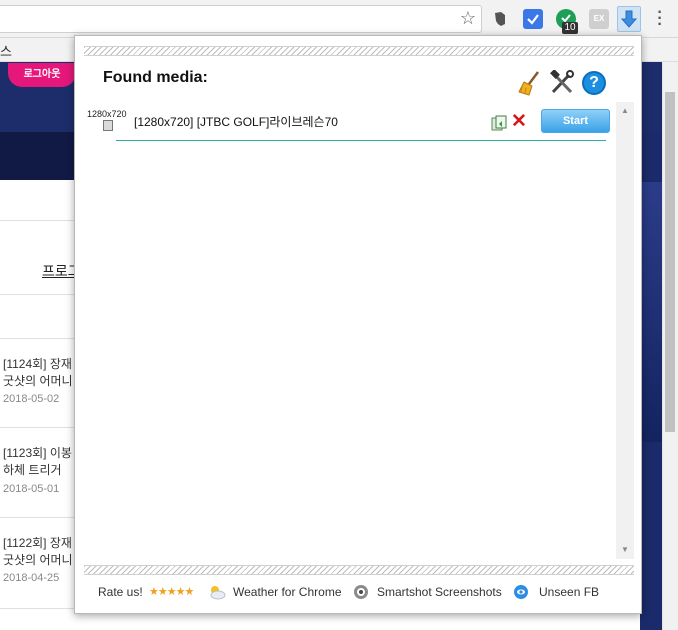  Describe the element at coordinates (625, 330) in the screenshot. I see `media-list-scrollbar: ▲ ▼` at that location.